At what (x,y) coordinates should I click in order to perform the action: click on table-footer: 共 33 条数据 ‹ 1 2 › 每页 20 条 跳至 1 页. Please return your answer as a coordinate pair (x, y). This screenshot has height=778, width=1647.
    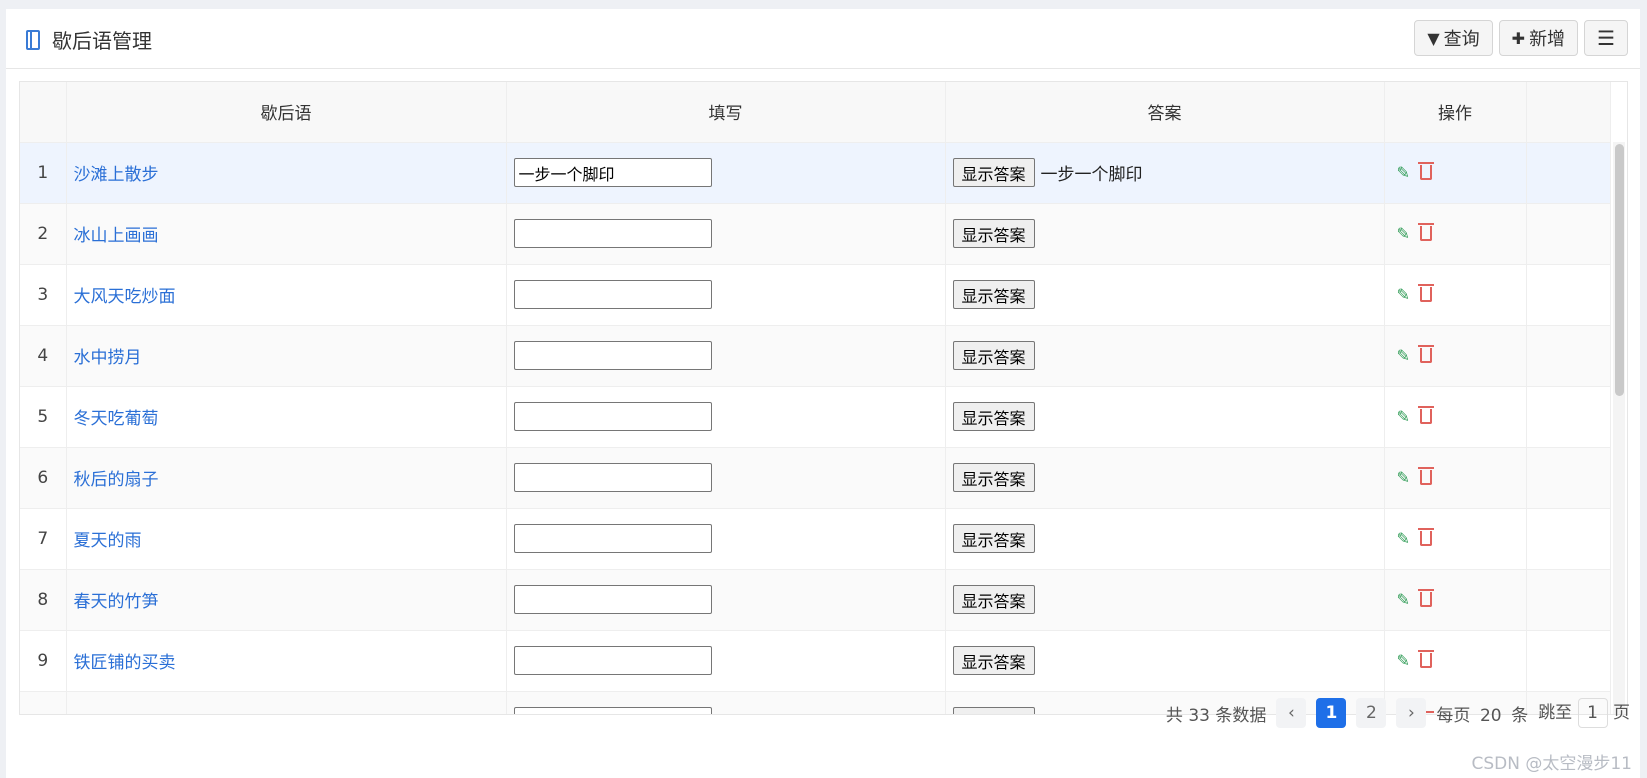
    Looking at the image, I should click on (823, 717).